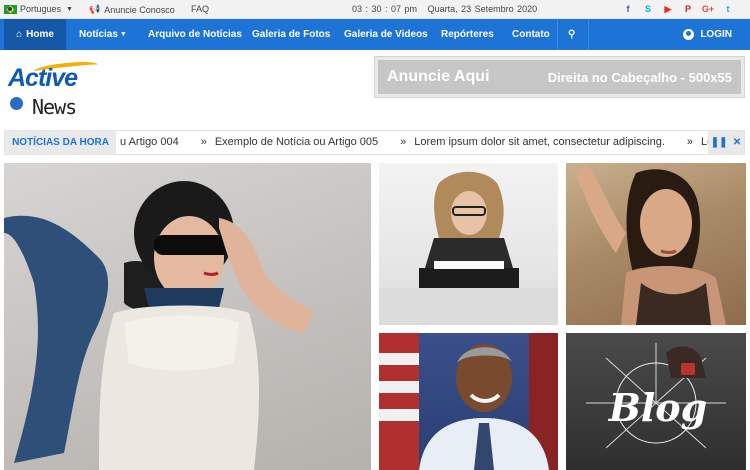 The height and width of the screenshot is (470, 750). I want to click on photo-illustration: Blog, so click(656, 396).